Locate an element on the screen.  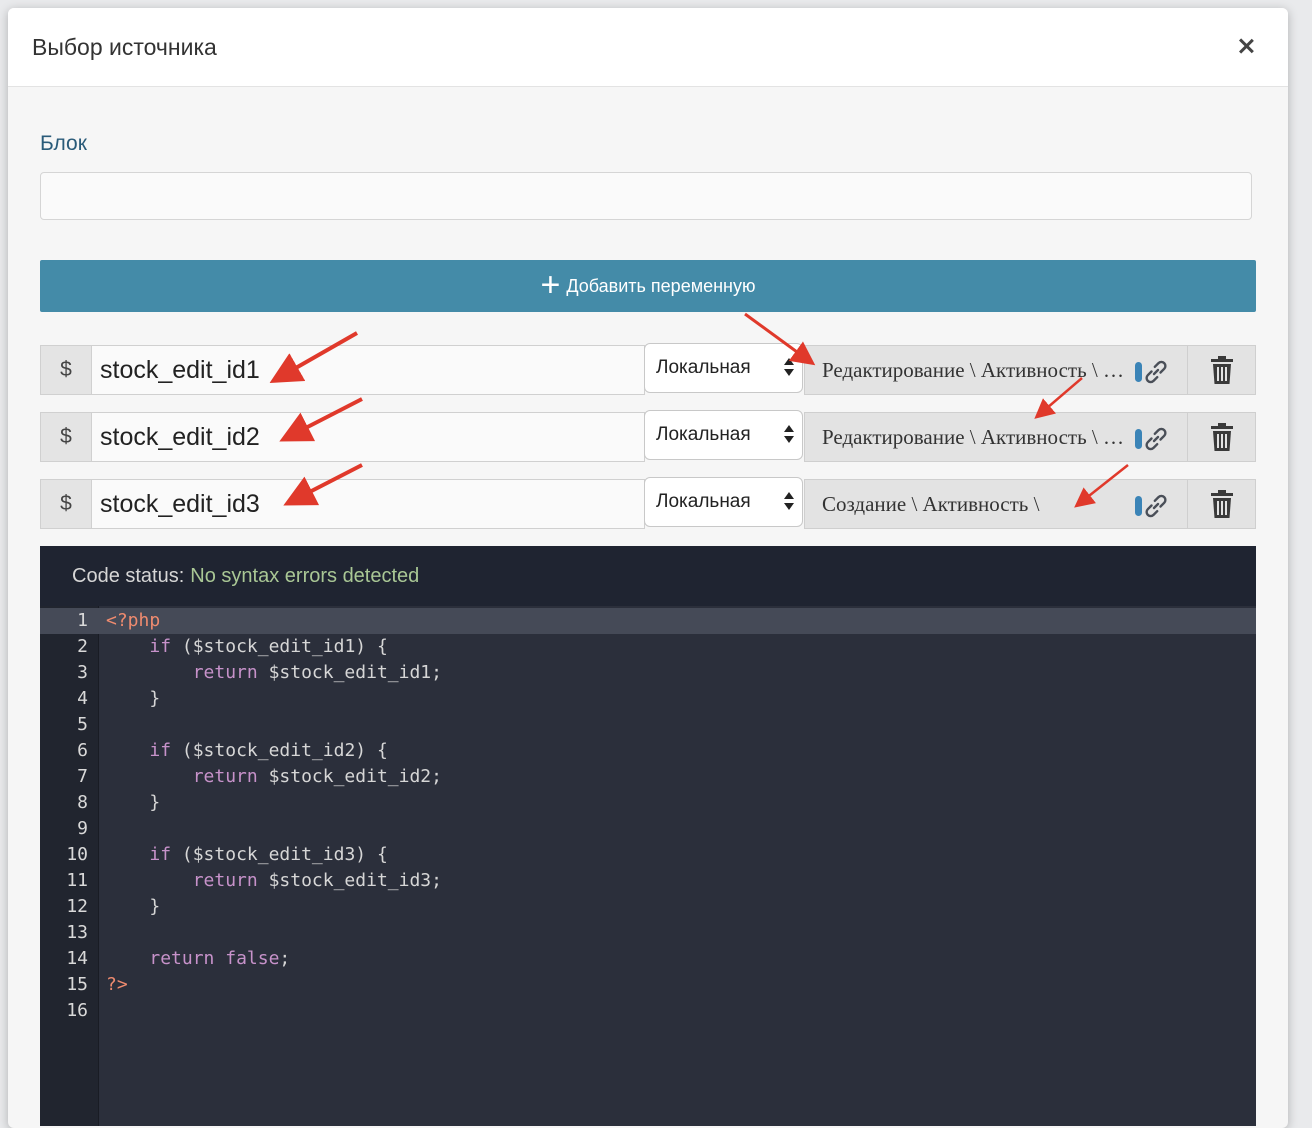
variable-row: $ Локальная Создание \ Активность \ is located at coordinates (648, 504).